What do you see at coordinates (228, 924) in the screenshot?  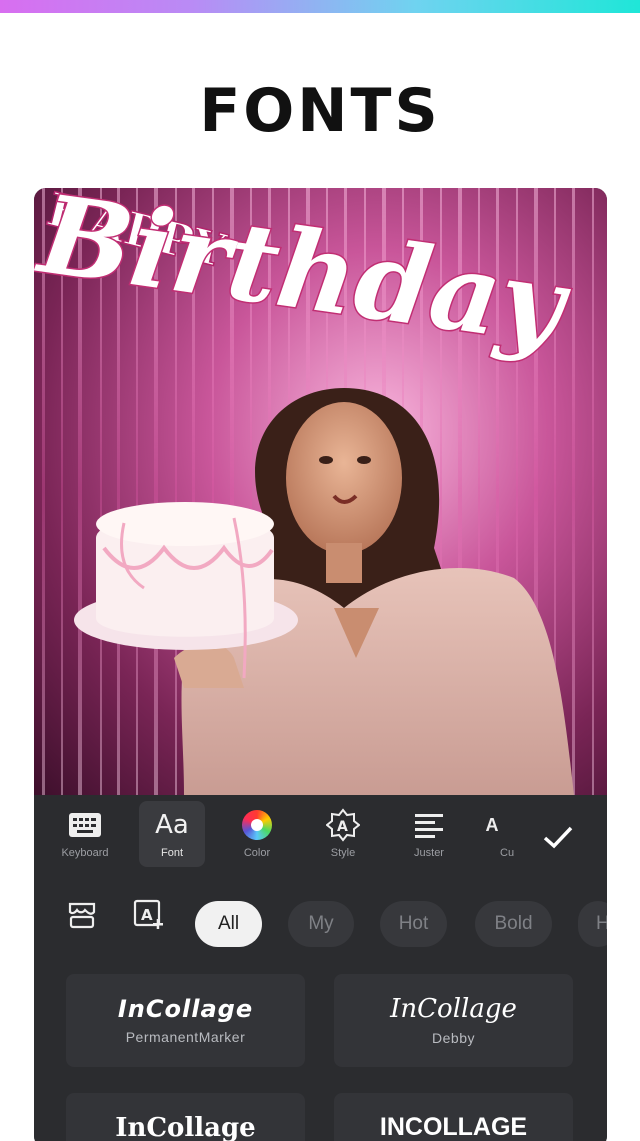 I see `category-all: All` at bounding box center [228, 924].